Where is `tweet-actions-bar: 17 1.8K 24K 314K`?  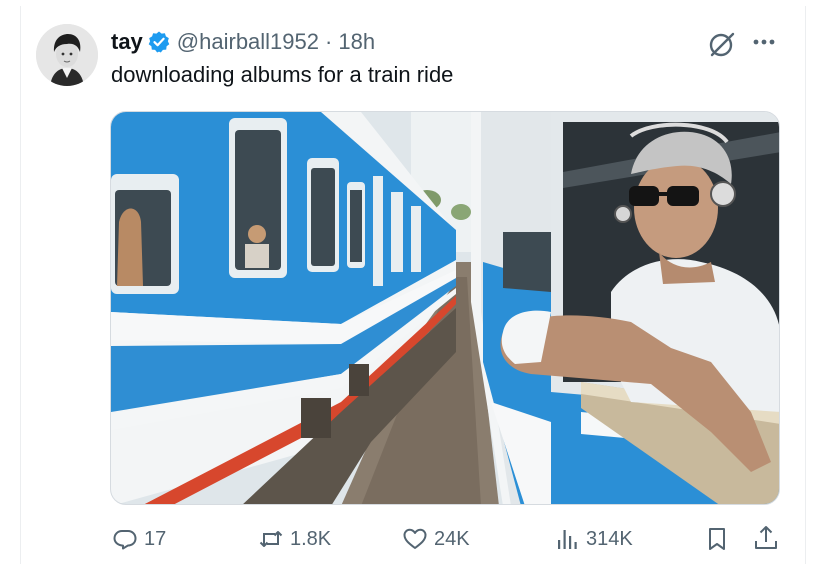 tweet-actions-bar: 17 1.8K 24K 314K is located at coordinates (416, 540).